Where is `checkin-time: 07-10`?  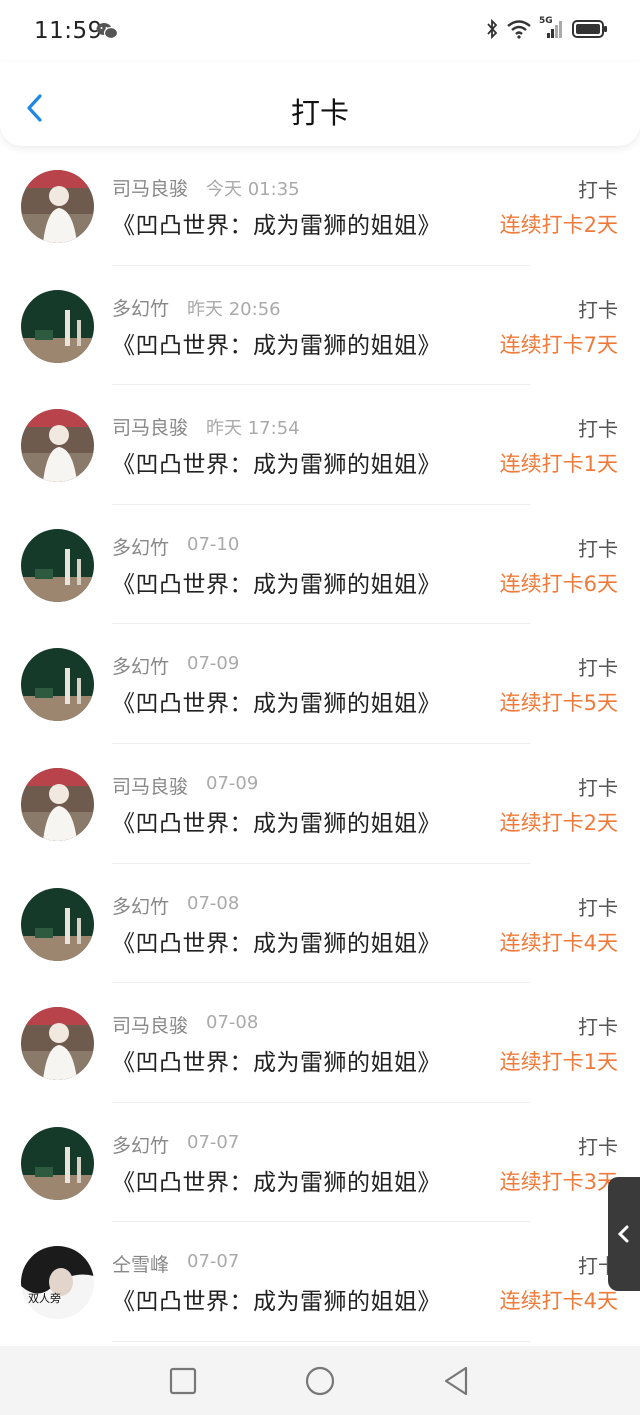
checkin-time: 07-10 is located at coordinates (213, 544).